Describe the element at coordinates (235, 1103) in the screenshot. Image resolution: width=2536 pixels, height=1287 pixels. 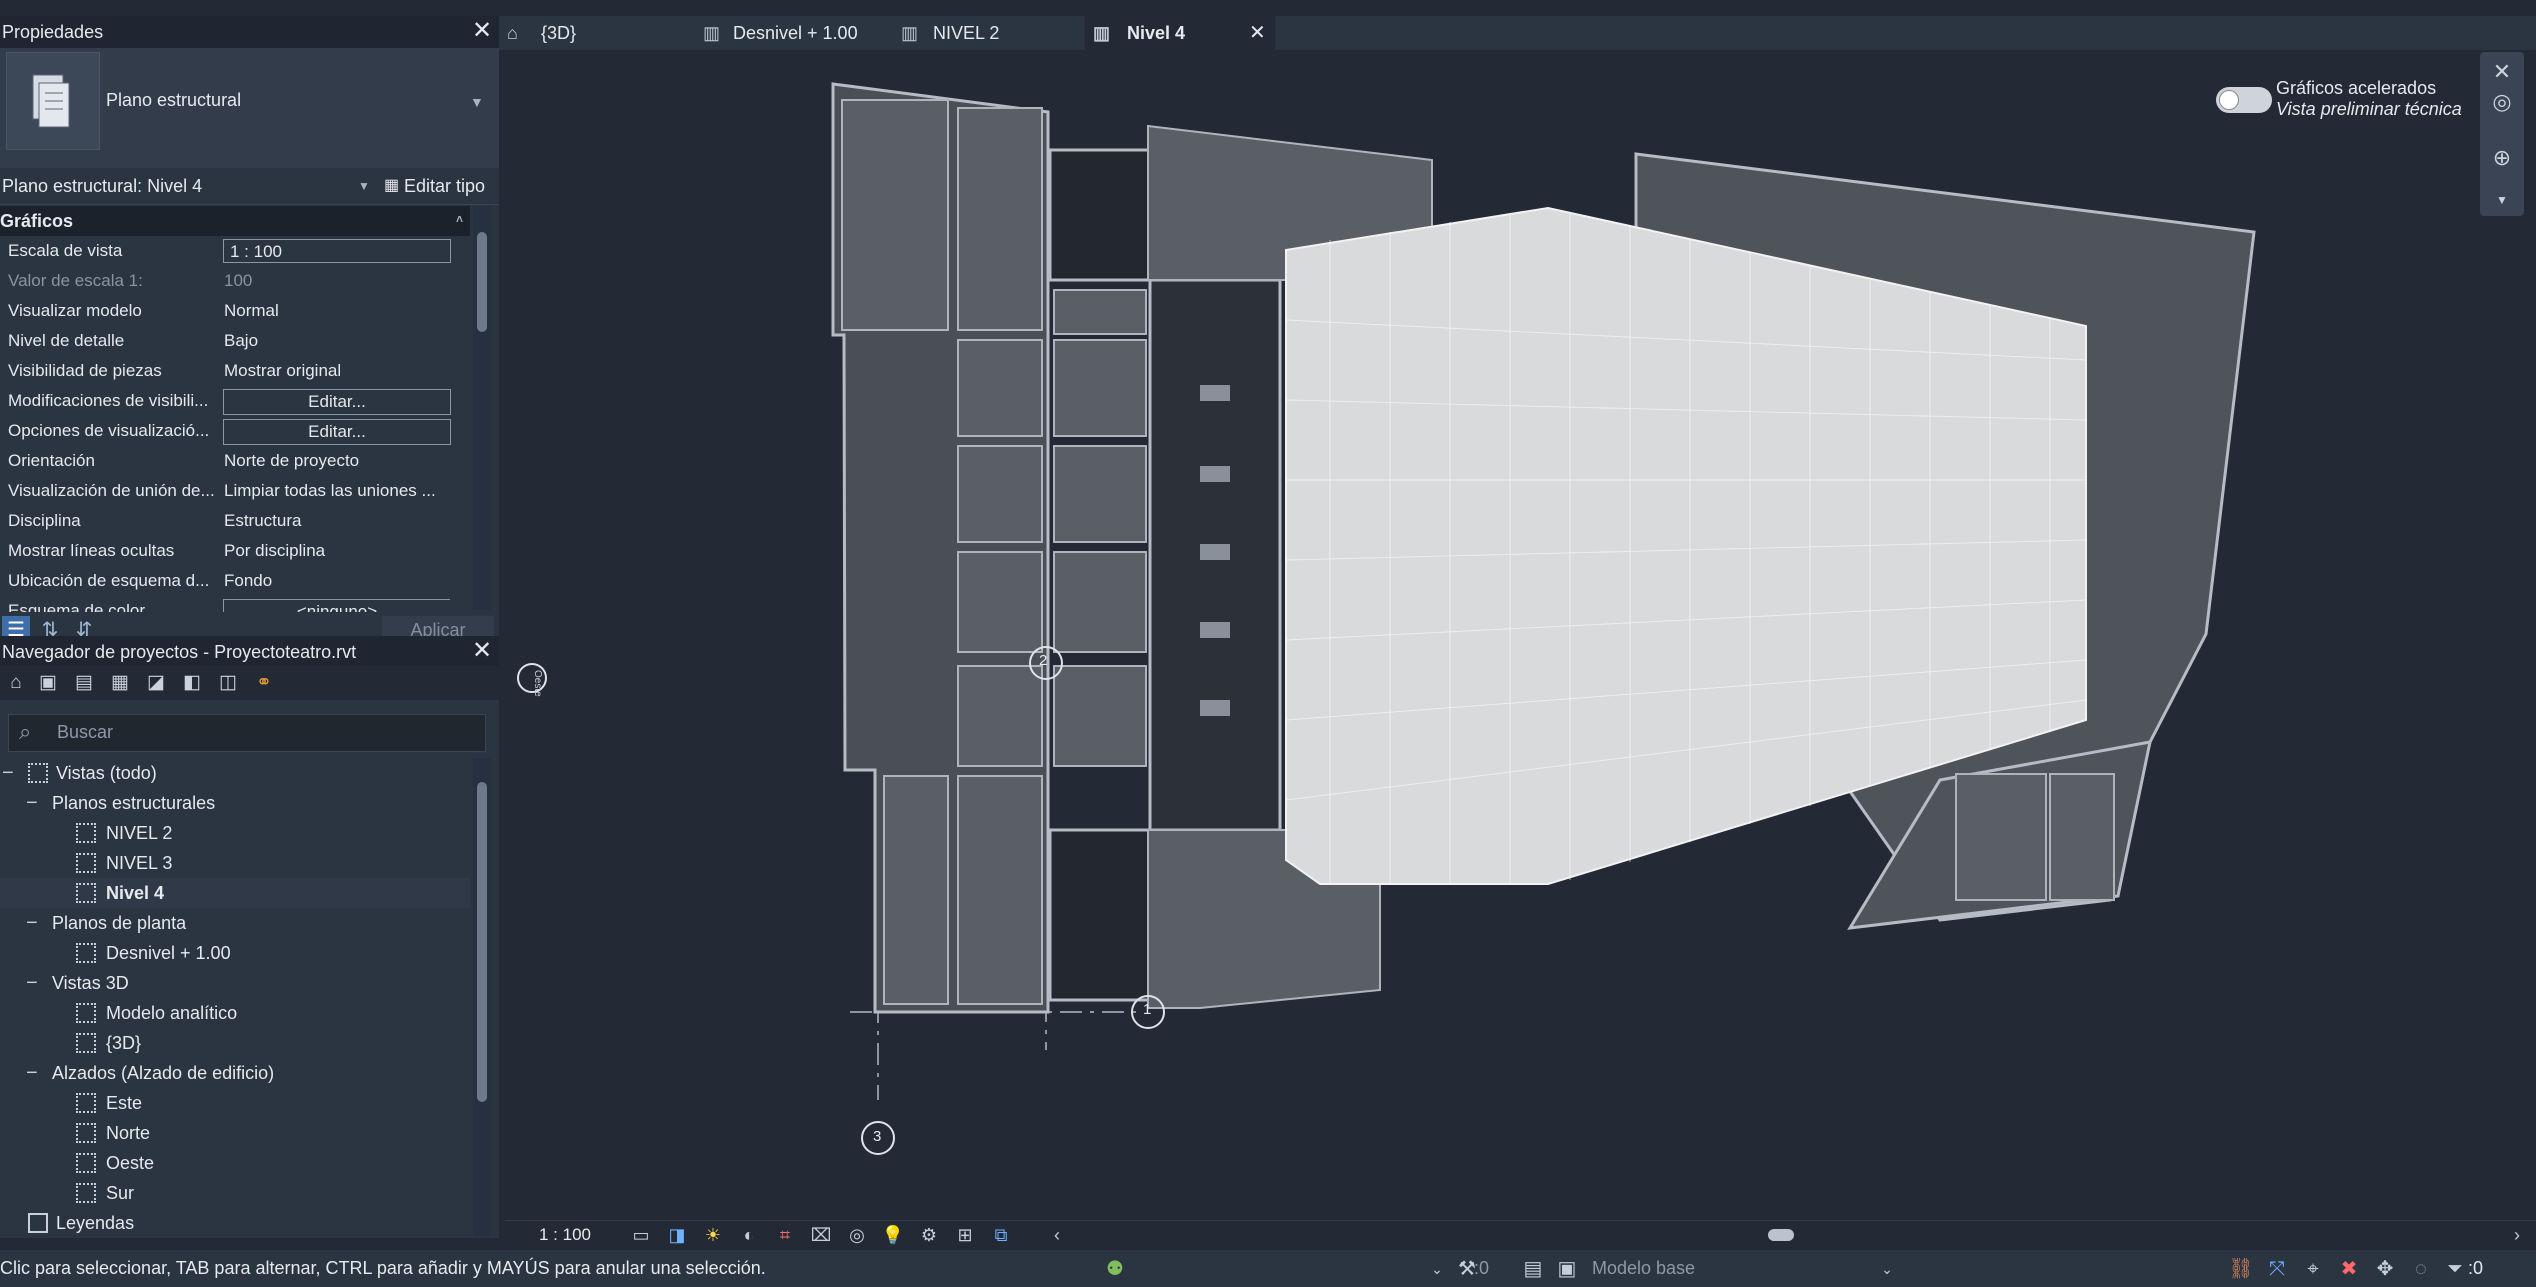
I see `tree-item-este: Este` at that location.